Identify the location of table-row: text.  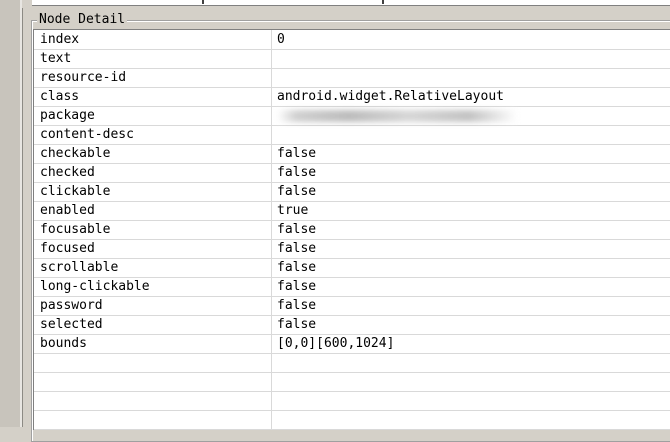
(352, 59).